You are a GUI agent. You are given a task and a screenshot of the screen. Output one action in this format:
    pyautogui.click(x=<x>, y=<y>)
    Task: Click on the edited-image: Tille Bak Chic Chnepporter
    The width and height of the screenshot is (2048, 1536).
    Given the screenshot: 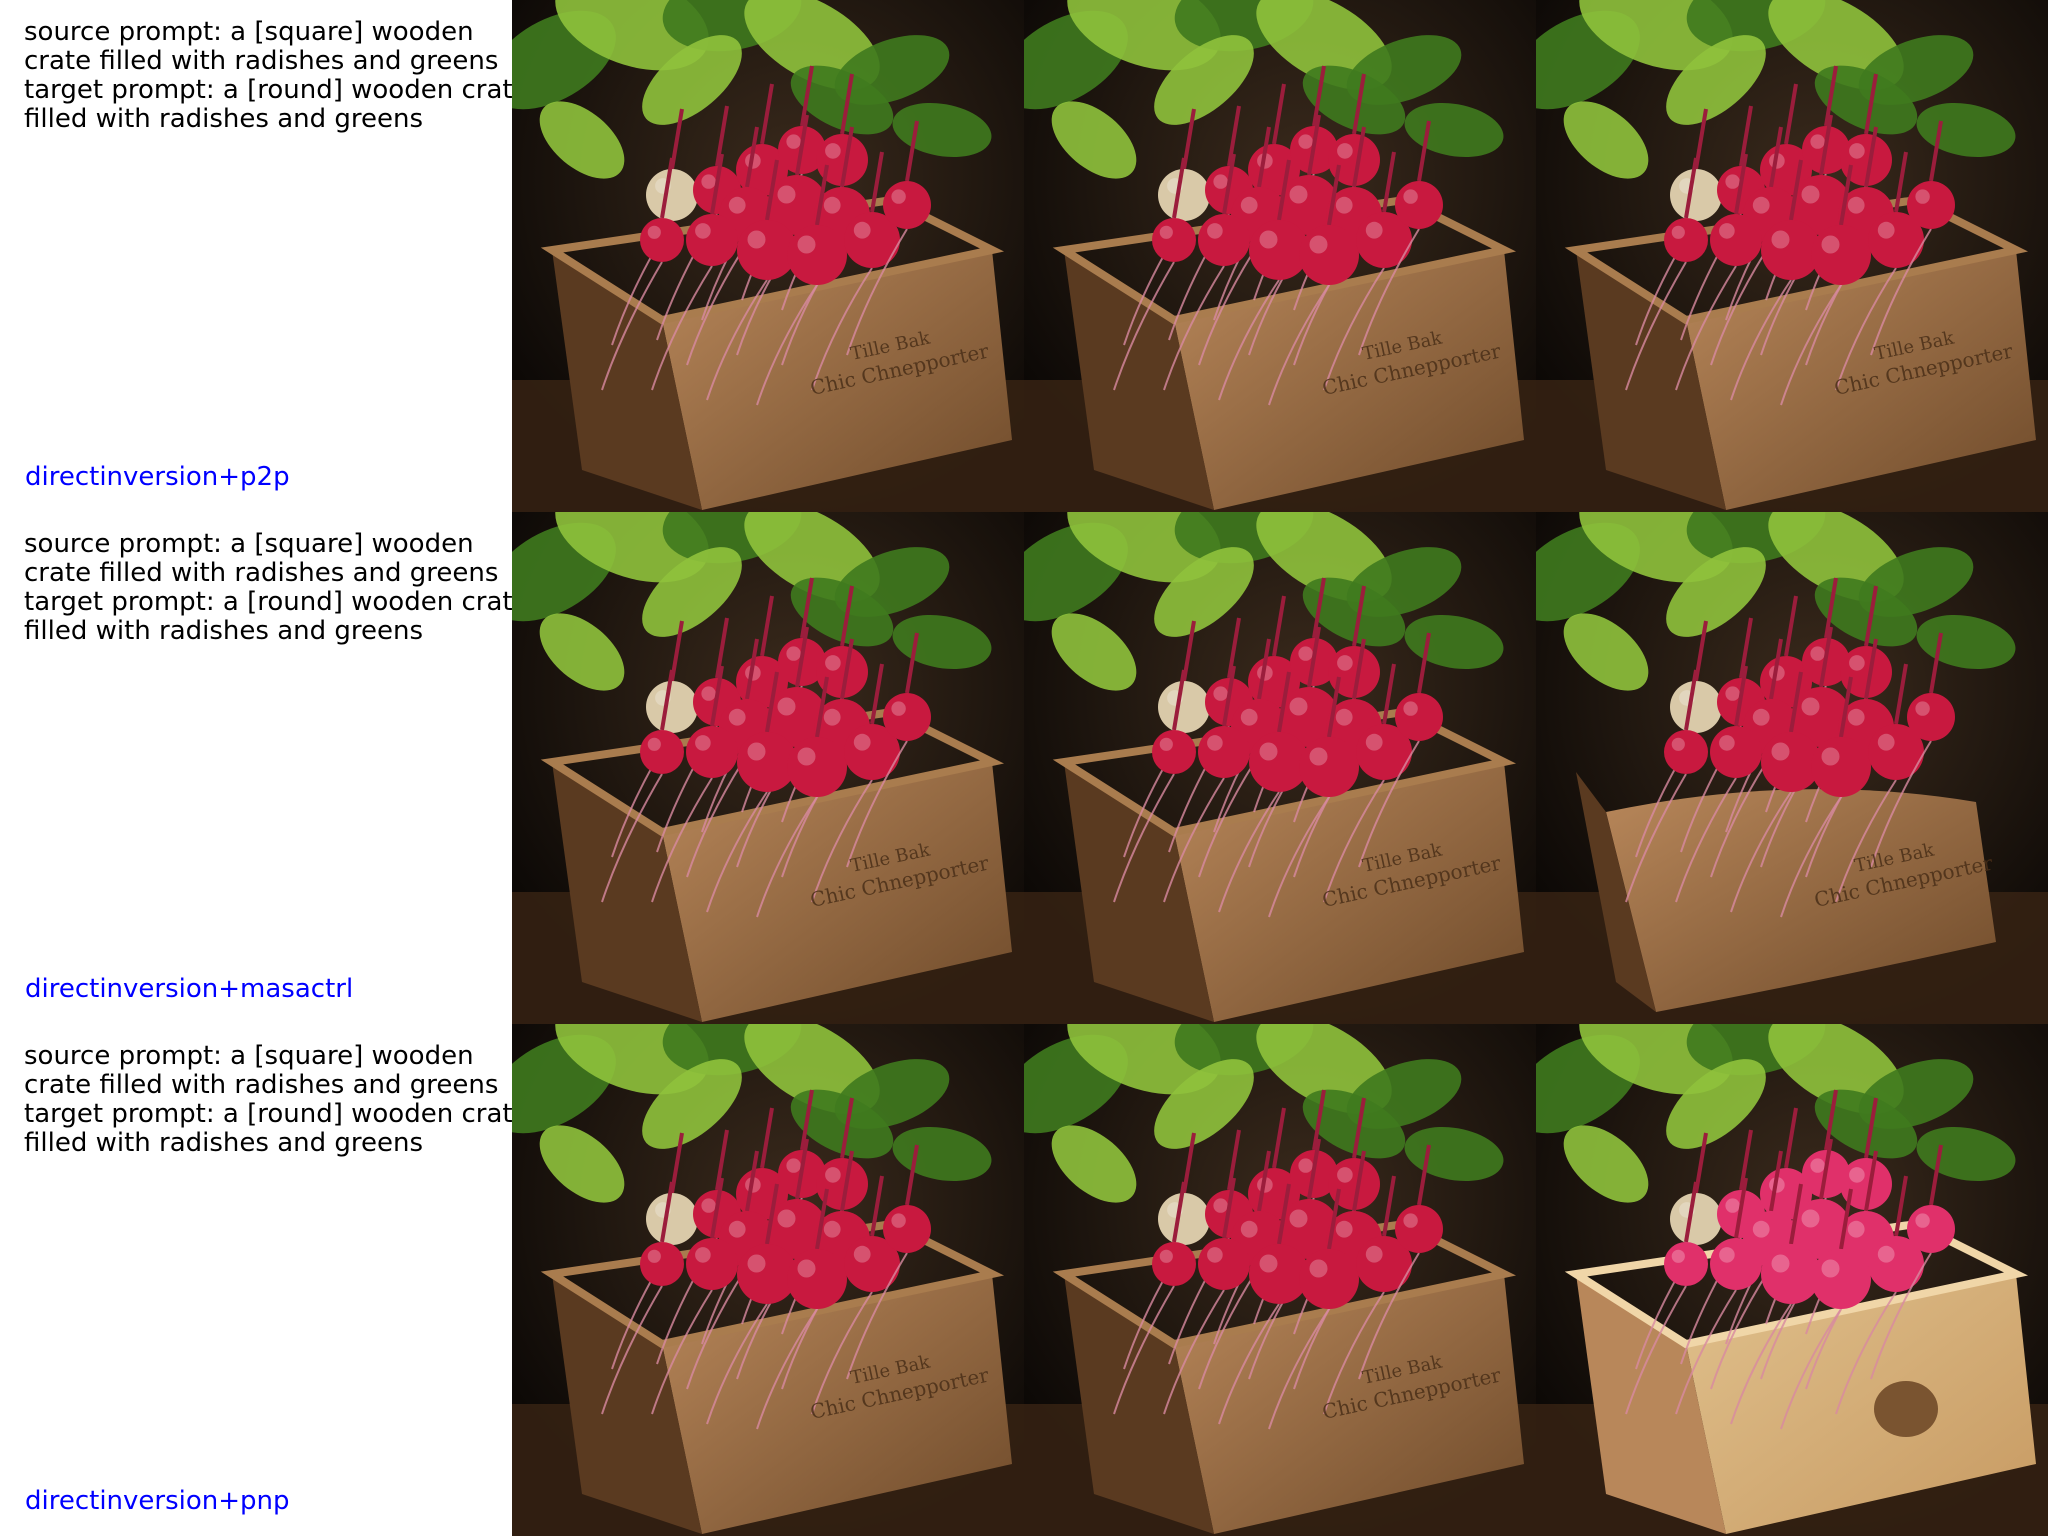 What is the action you would take?
    pyautogui.click(x=1792, y=768)
    